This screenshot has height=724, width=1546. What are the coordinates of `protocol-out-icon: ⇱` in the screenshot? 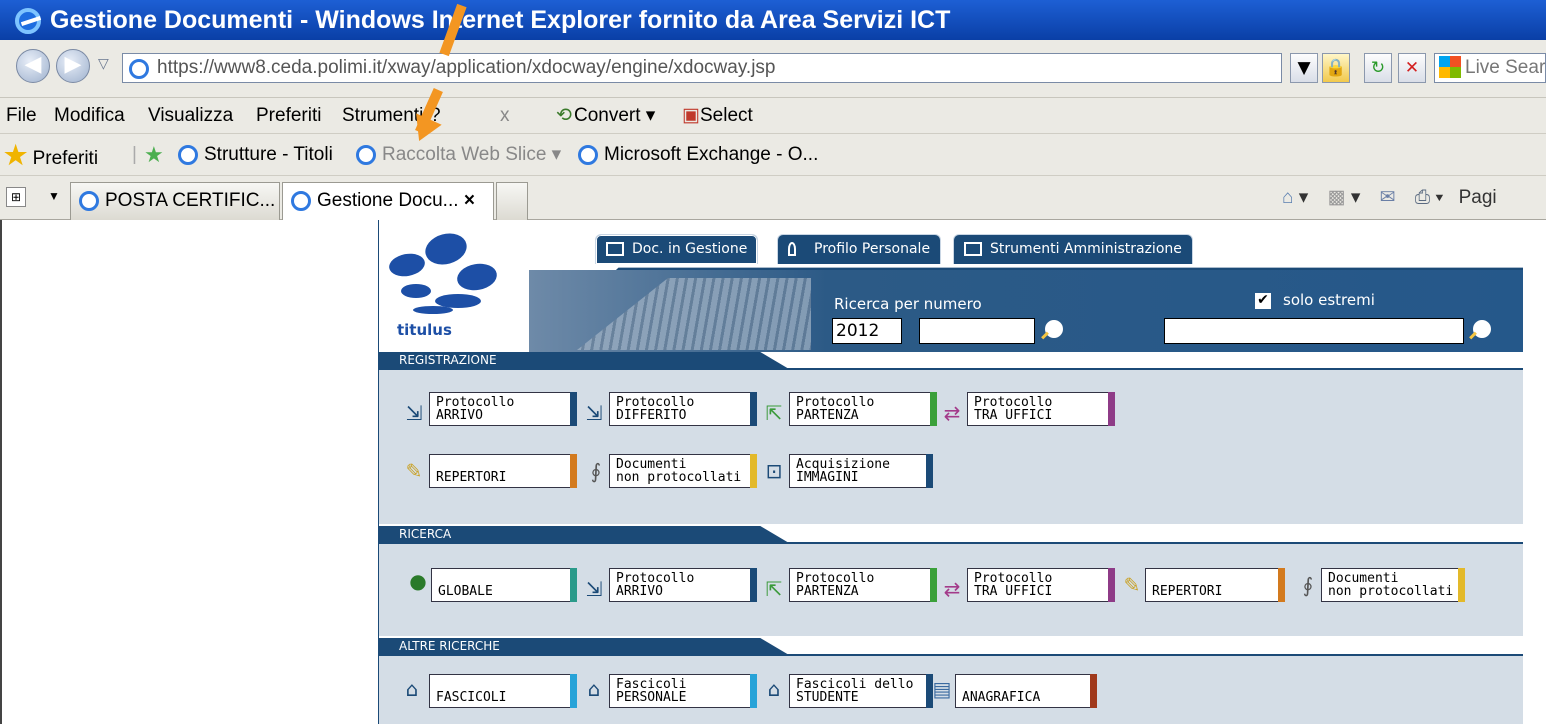 It's located at (774, 589).